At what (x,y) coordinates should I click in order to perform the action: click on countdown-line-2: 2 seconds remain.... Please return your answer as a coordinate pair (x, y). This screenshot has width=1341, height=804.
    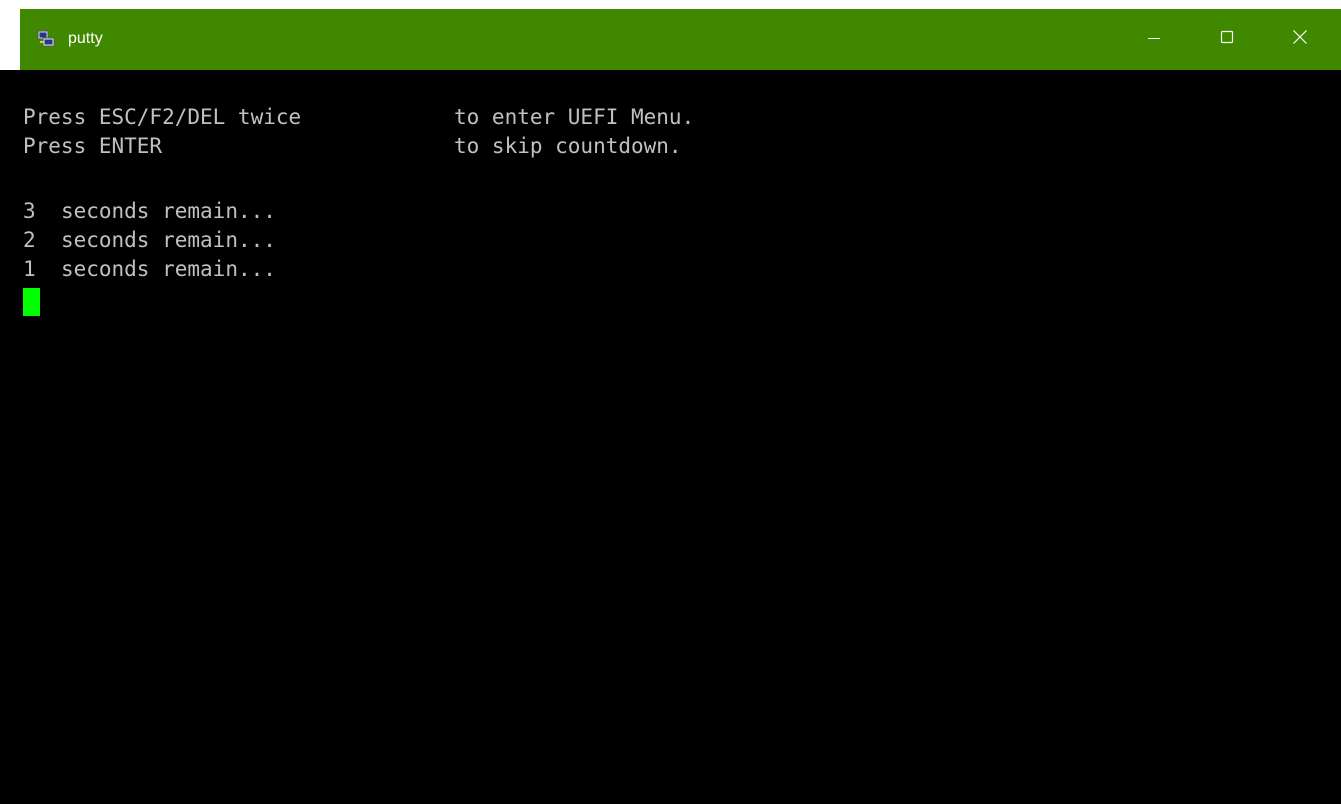
    Looking at the image, I should click on (149, 240).